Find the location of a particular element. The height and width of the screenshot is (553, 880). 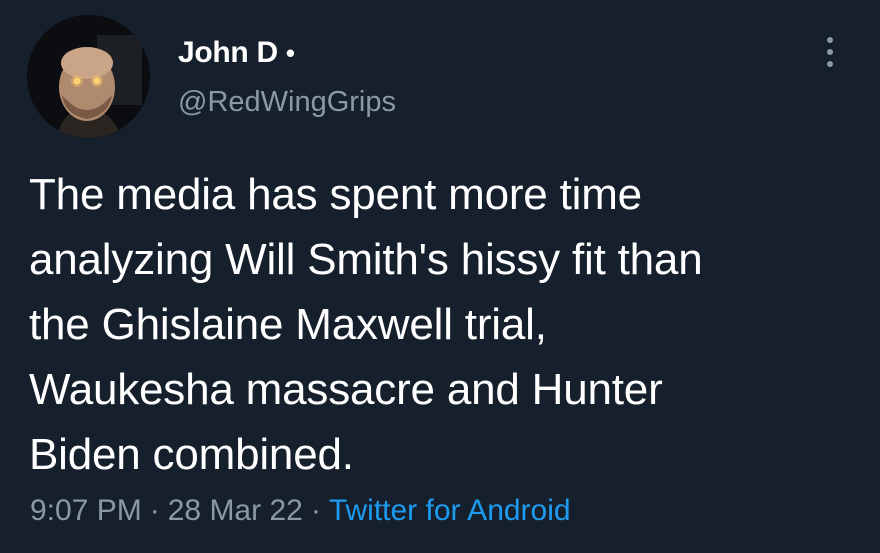

author-display-name: John D is located at coordinates (228, 52).